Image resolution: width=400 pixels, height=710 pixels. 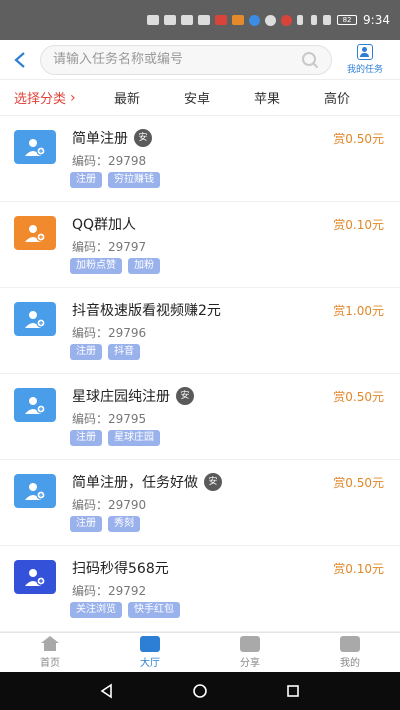 I want to click on task-tag: 加粉点赞, so click(x=96, y=266).